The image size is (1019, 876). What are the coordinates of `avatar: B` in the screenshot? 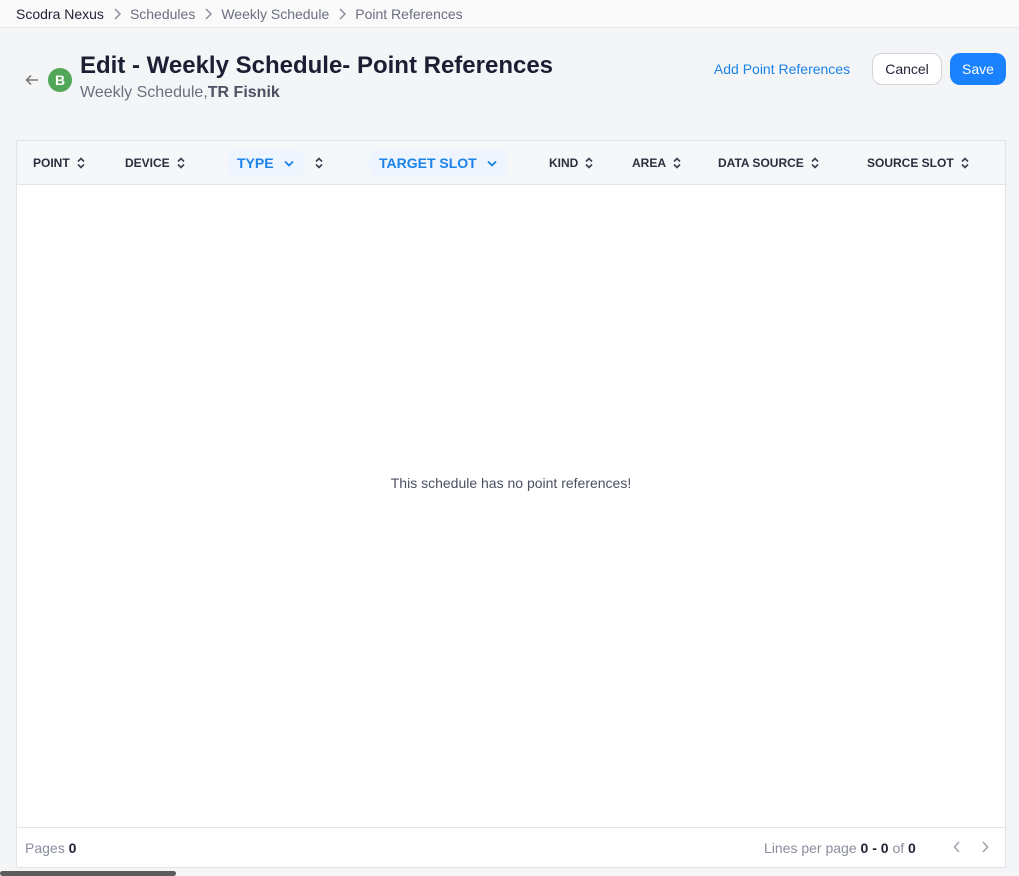 It's located at (60, 80).